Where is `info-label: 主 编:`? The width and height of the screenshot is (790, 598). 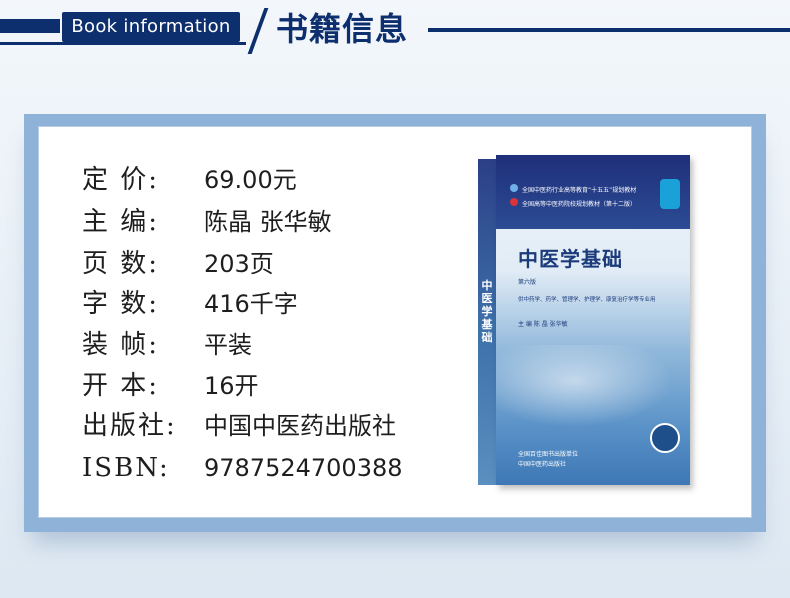
info-label: 主 编: is located at coordinates (121, 222).